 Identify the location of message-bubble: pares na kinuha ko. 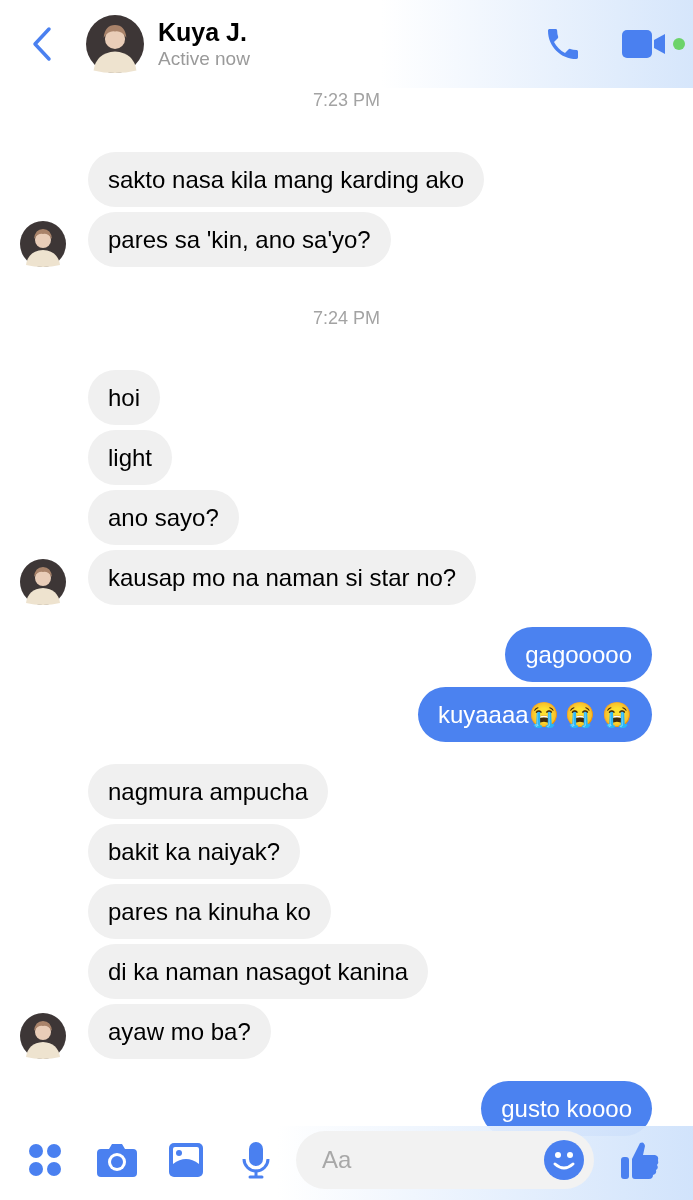
(209, 911).